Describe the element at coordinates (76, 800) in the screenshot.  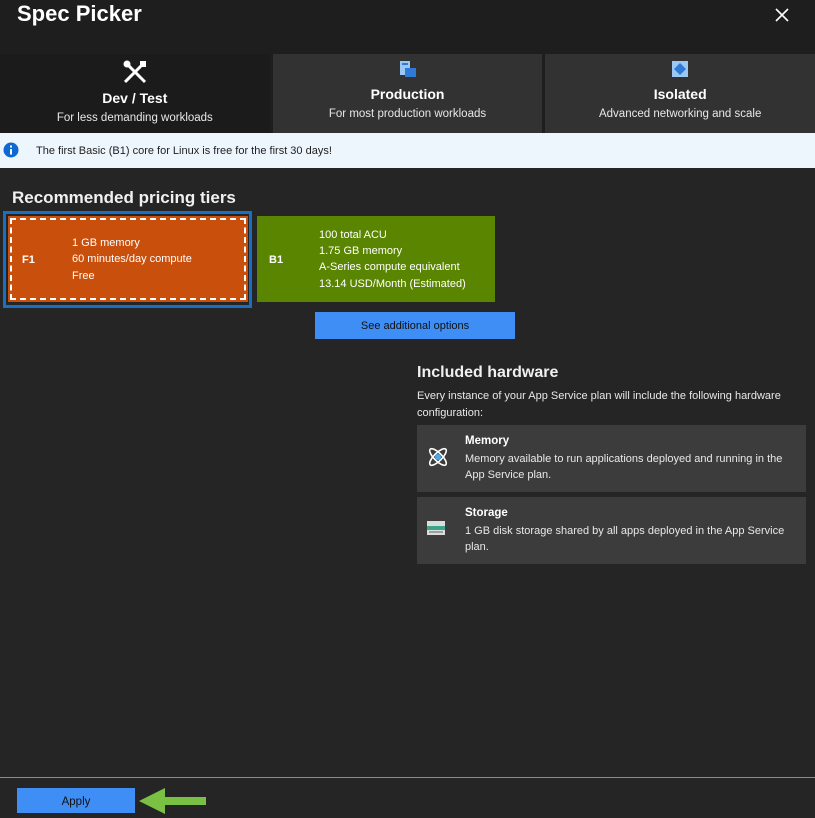
I see `apply-button: Apply` at that location.